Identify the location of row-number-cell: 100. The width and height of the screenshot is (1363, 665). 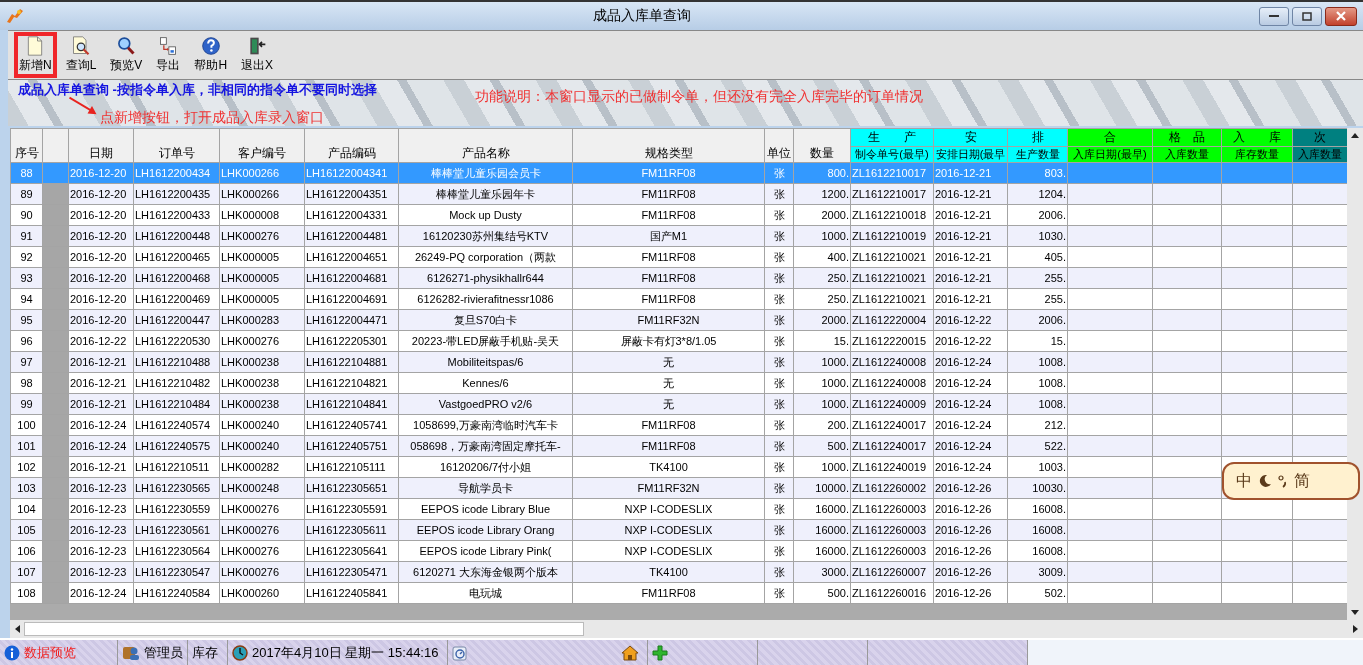
(26, 425).